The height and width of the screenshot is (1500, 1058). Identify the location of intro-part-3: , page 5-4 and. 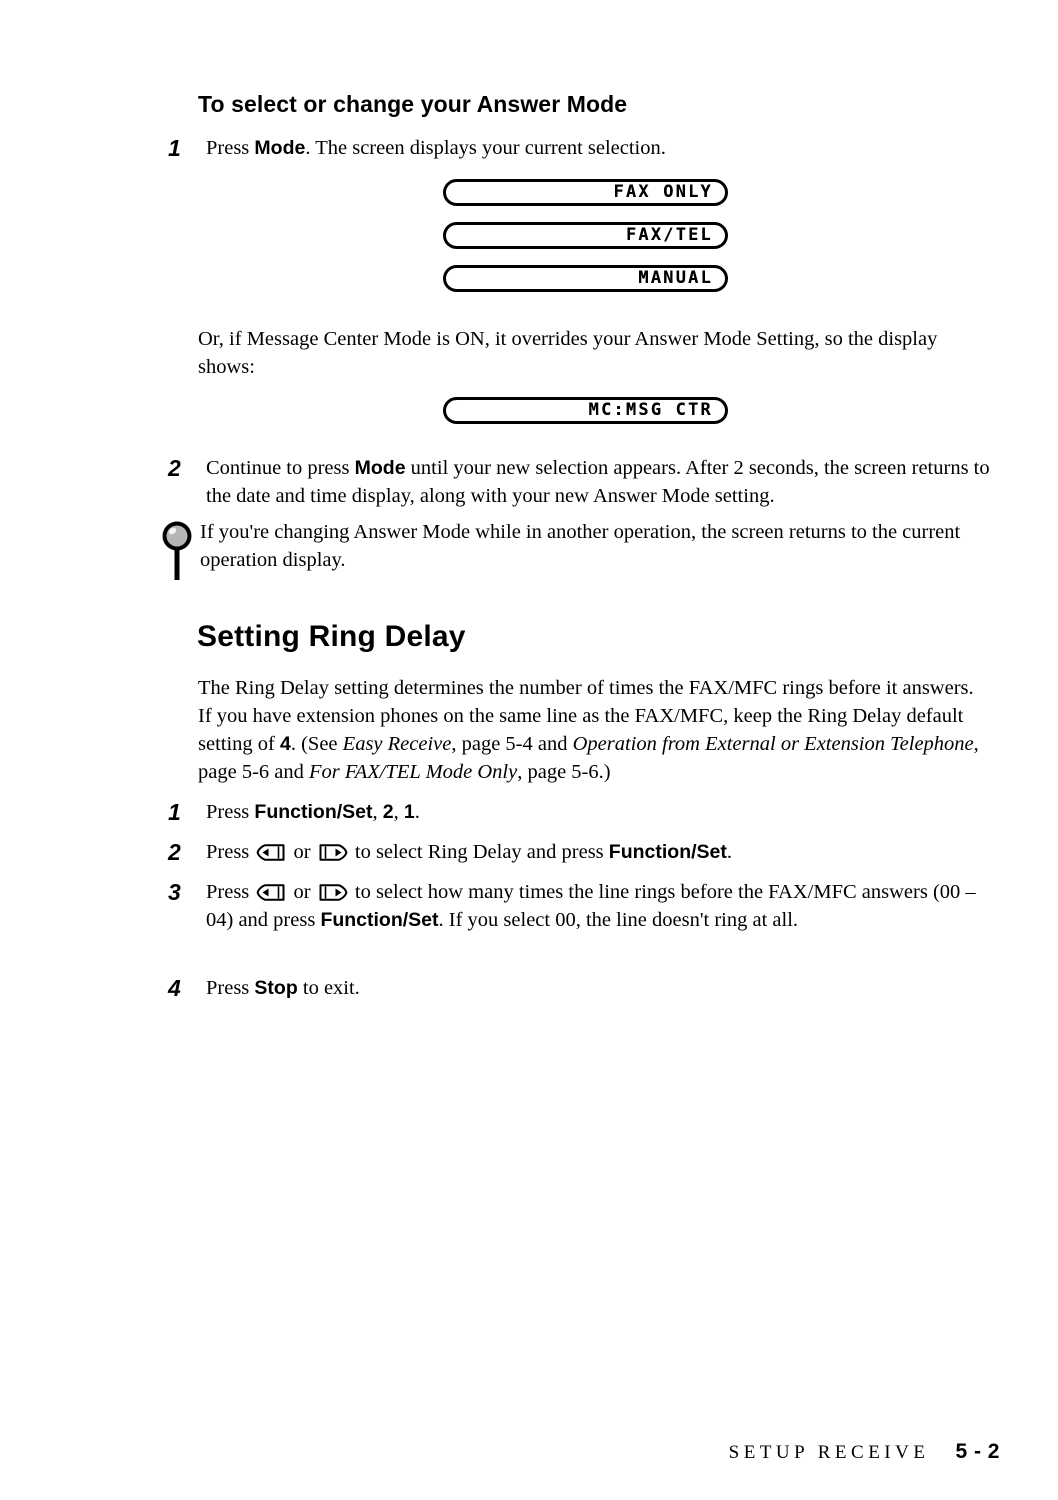
(512, 744).